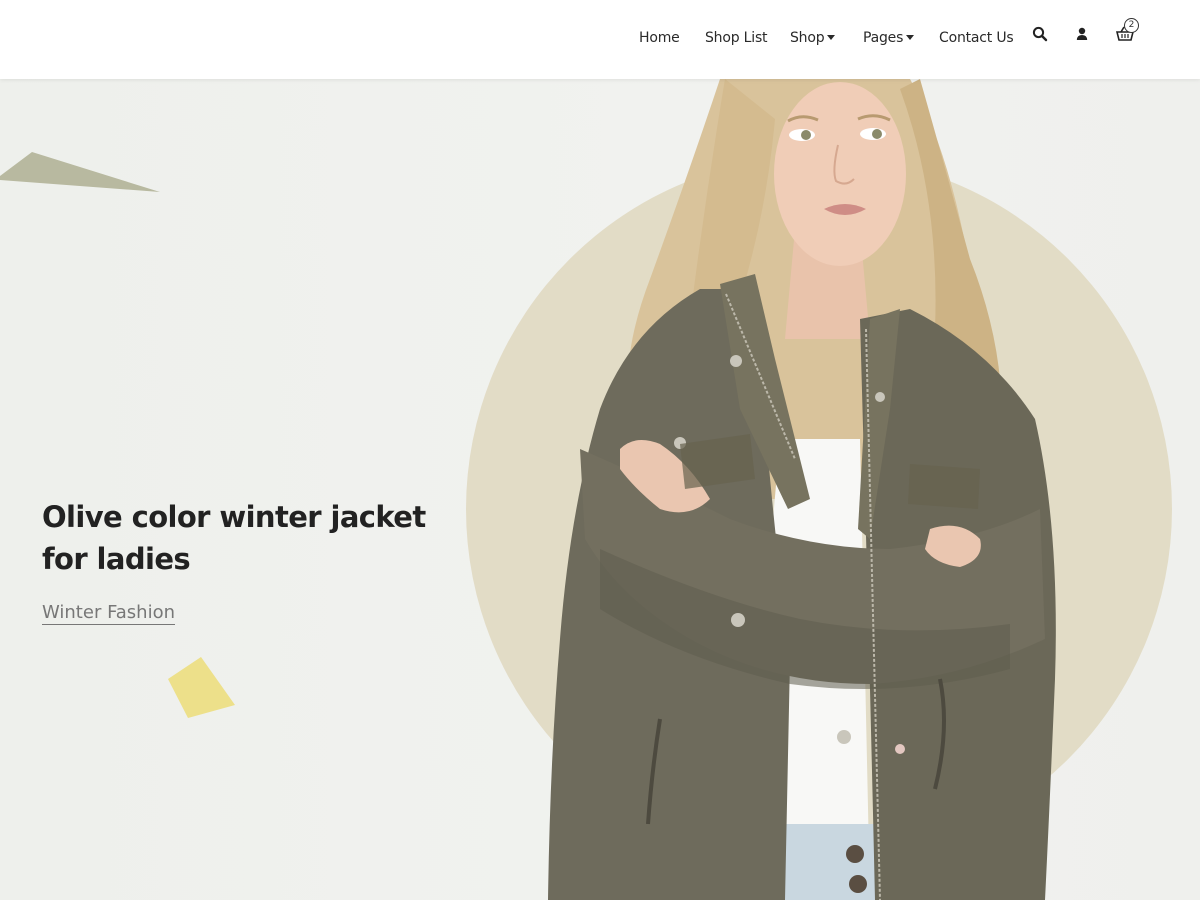 The height and width of the screenshot is (900, 1200). Describe the element at coordinates (109, 613) in the screenshot. I see `hero-category-link: Winter Fashion` at that location.